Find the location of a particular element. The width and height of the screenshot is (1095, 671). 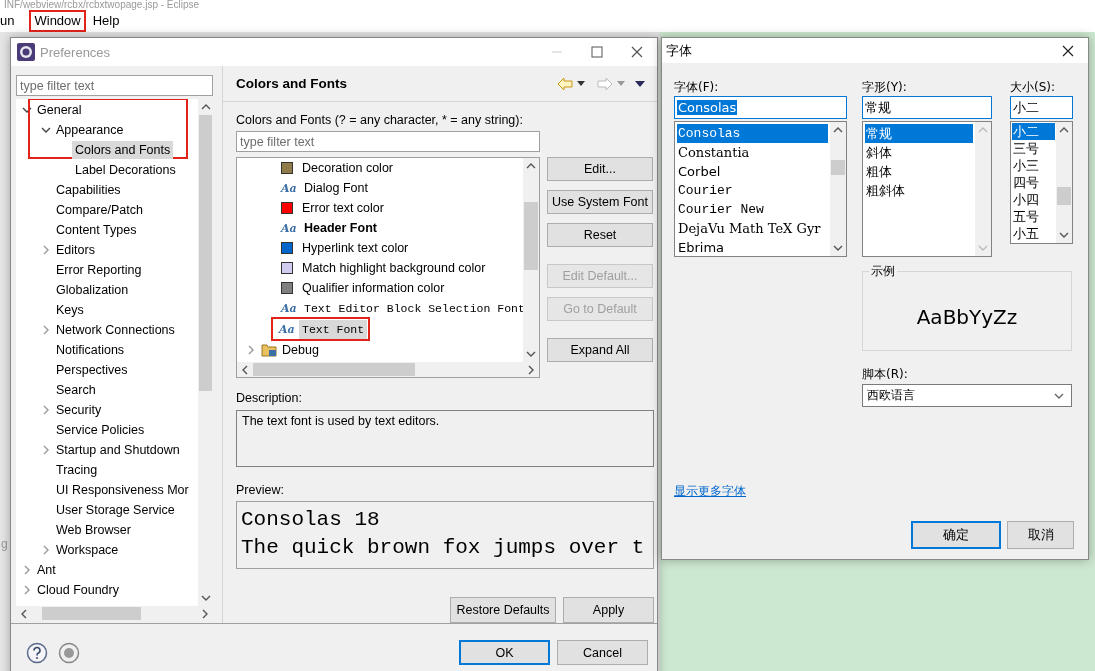

size-option: 小三 is located at coordinates (1033, 165).